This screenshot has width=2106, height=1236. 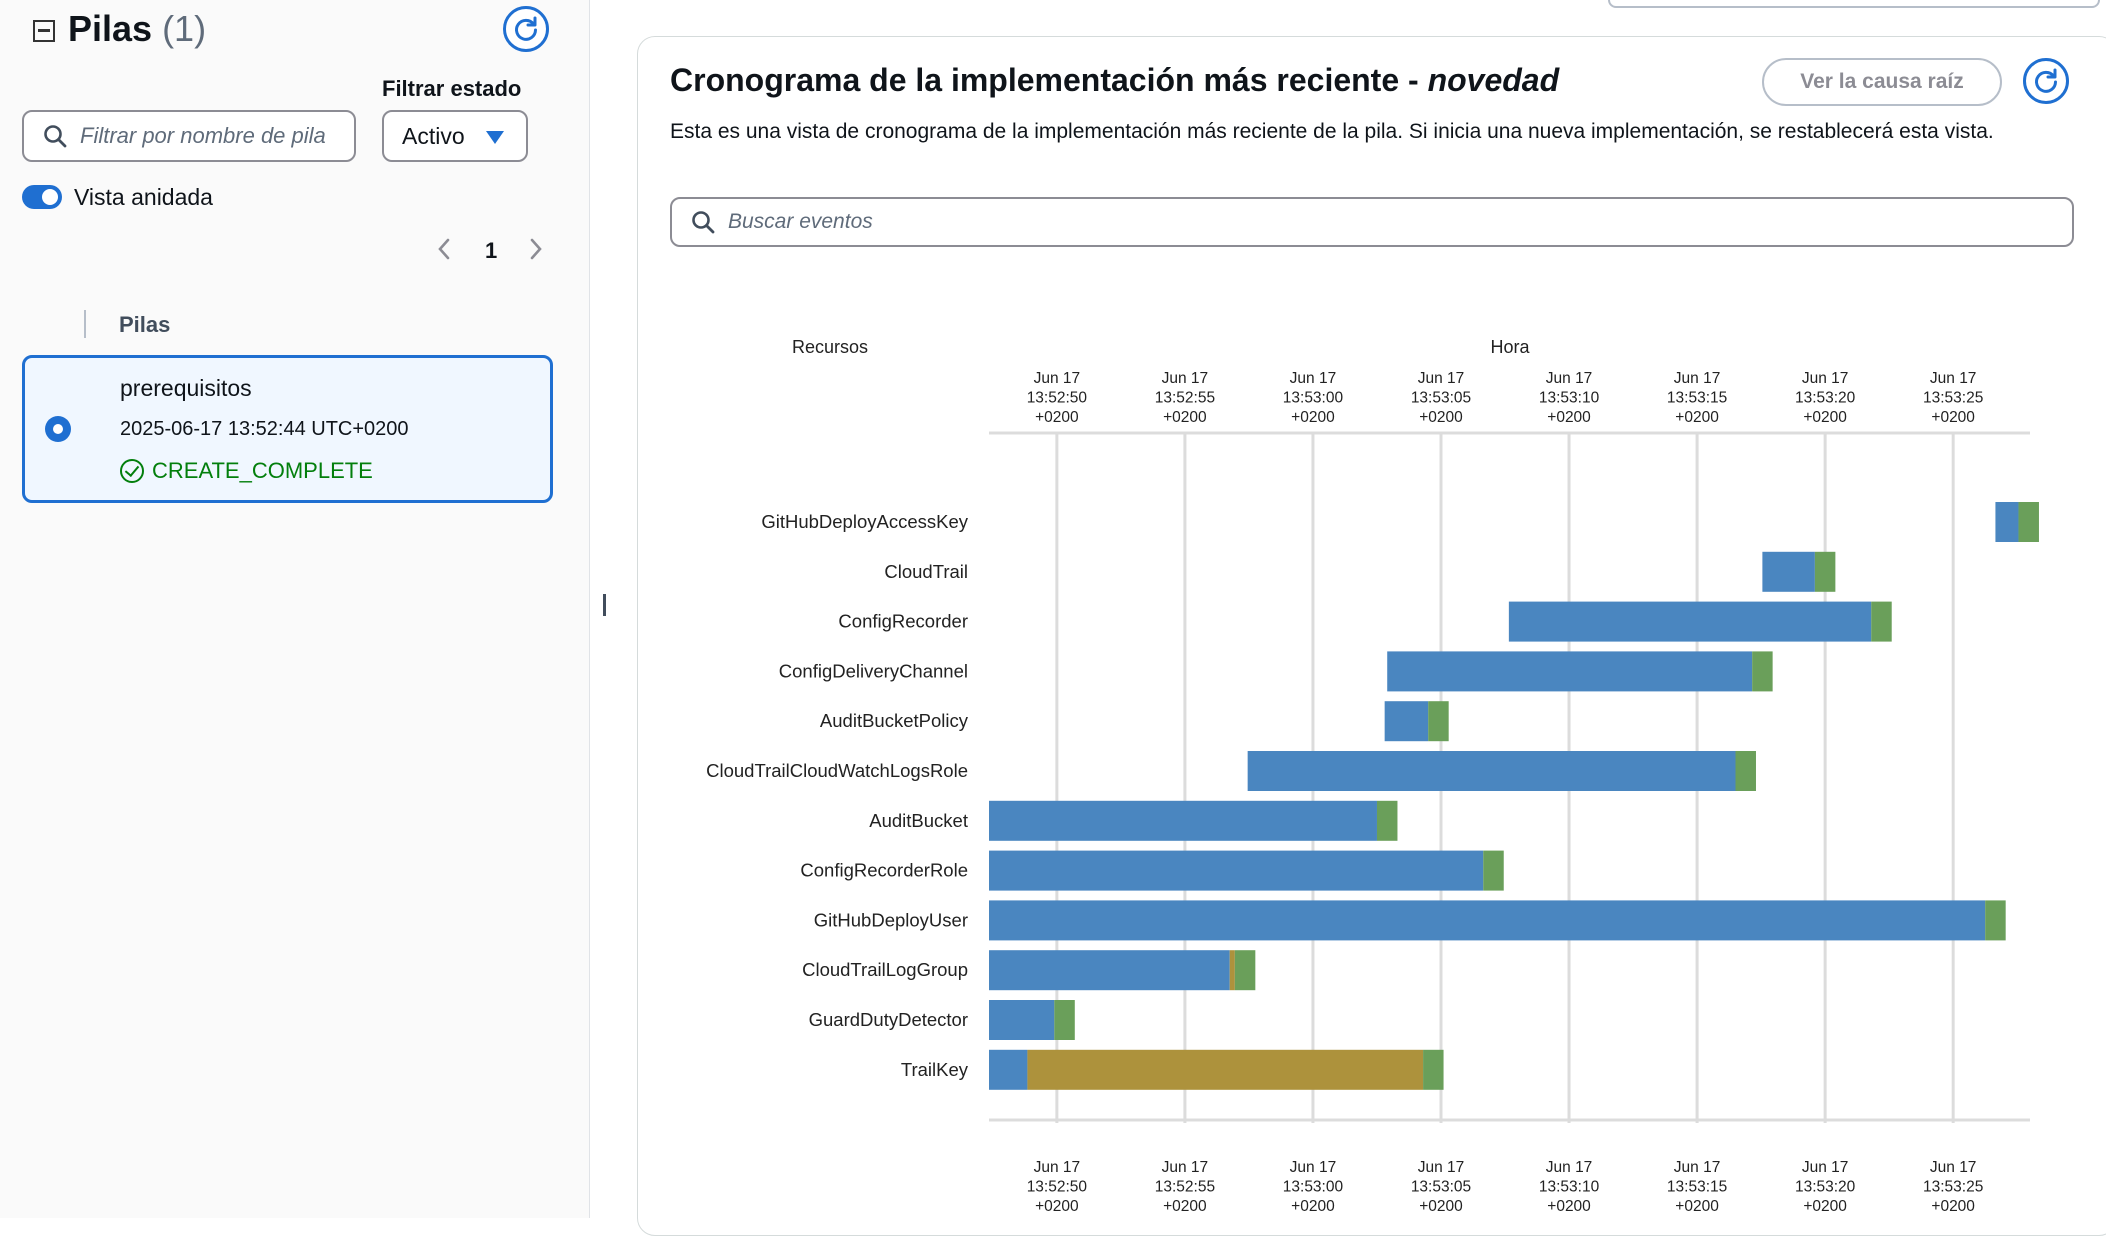 What do you see at coordinates (186, 388) in the screenshot?
I see `stack-name: prerequisitos` at bounding box center [186, 388].